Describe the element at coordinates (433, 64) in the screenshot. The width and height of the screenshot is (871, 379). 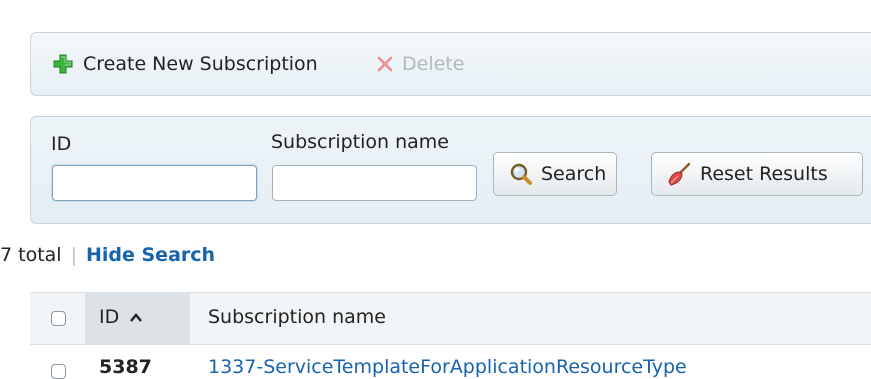
I see `delete-label: Delete` at that location.